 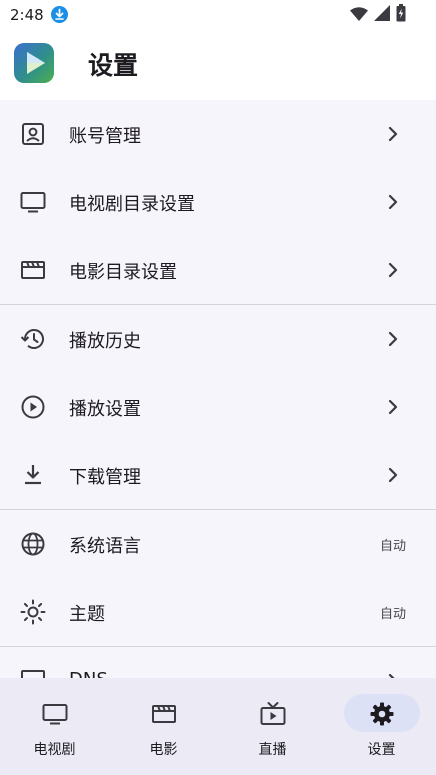 I want to click on nav-item-live: 直播, so click(x=272, y=729).